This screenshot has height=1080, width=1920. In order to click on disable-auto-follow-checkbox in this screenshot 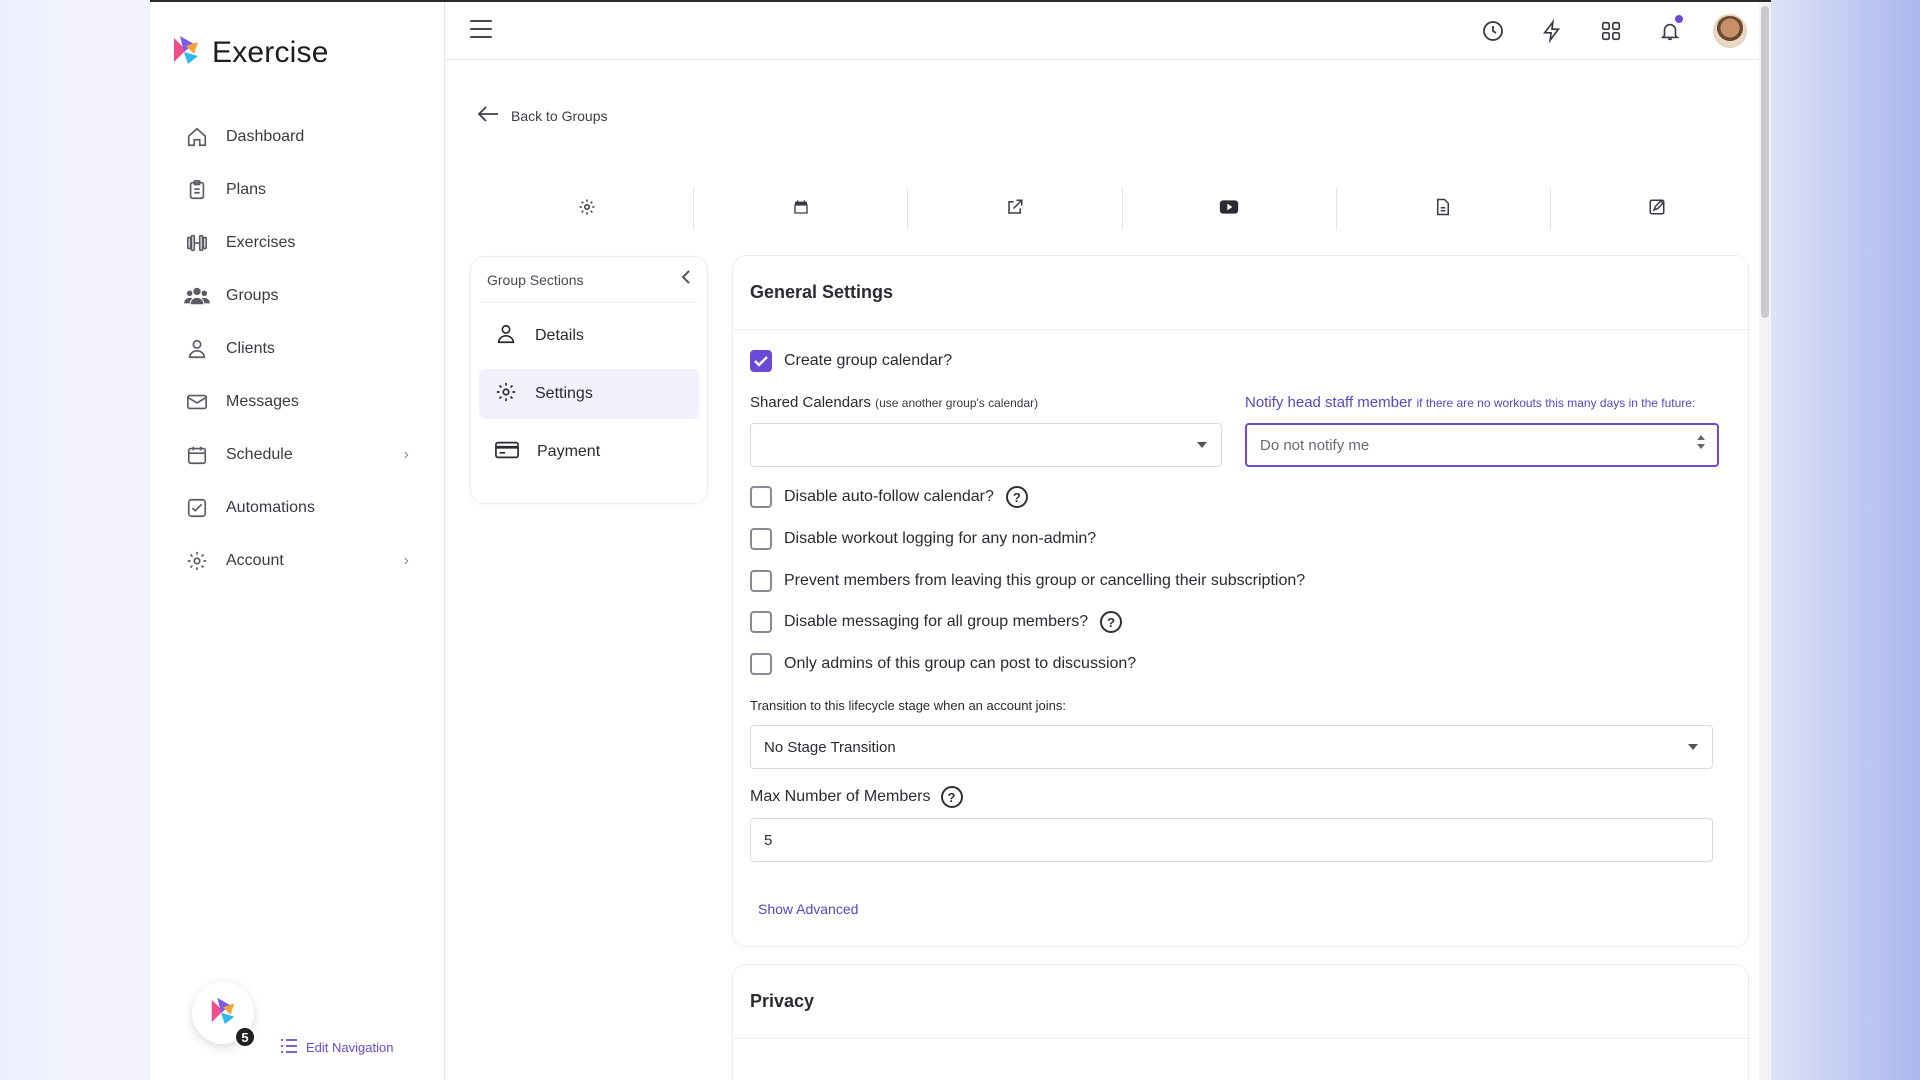, I will do `click(761, 497)`.